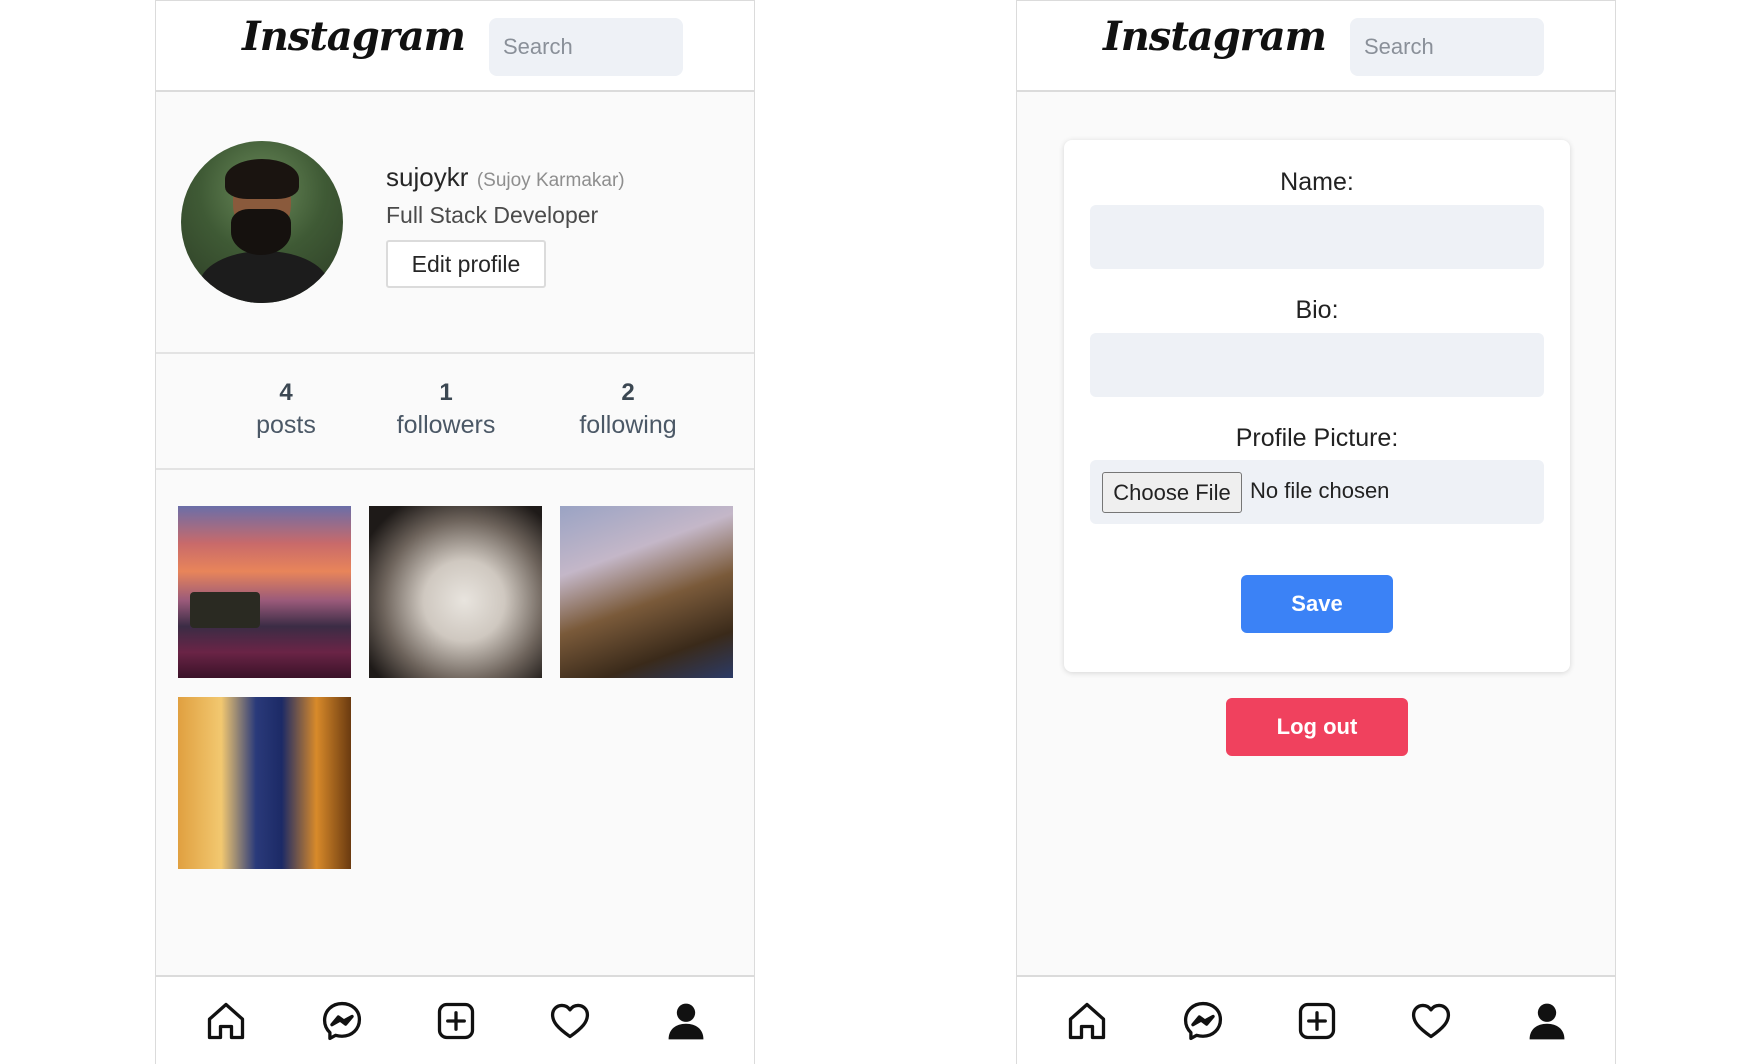  What do you see at coordinates (550, 180) in the screenshot?
I see `full-name: (Sujoy Karmakar)` at bounding box center [550, 180].